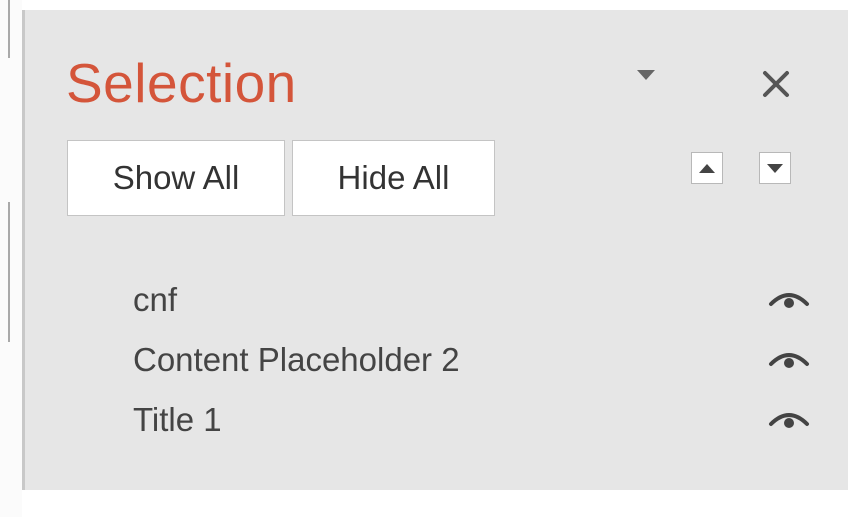  I want to click on list-item-label: Content Placeholder 2, so click(296, 359).